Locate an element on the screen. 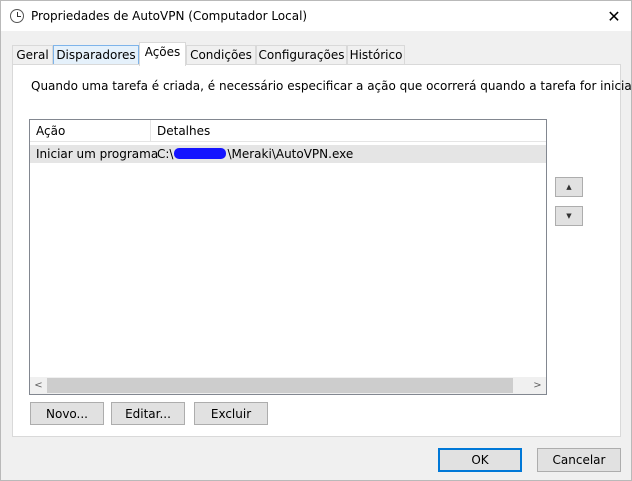 This screenshot has width=632, height=481. task-clock-icon is located at coordinates (17, 16).